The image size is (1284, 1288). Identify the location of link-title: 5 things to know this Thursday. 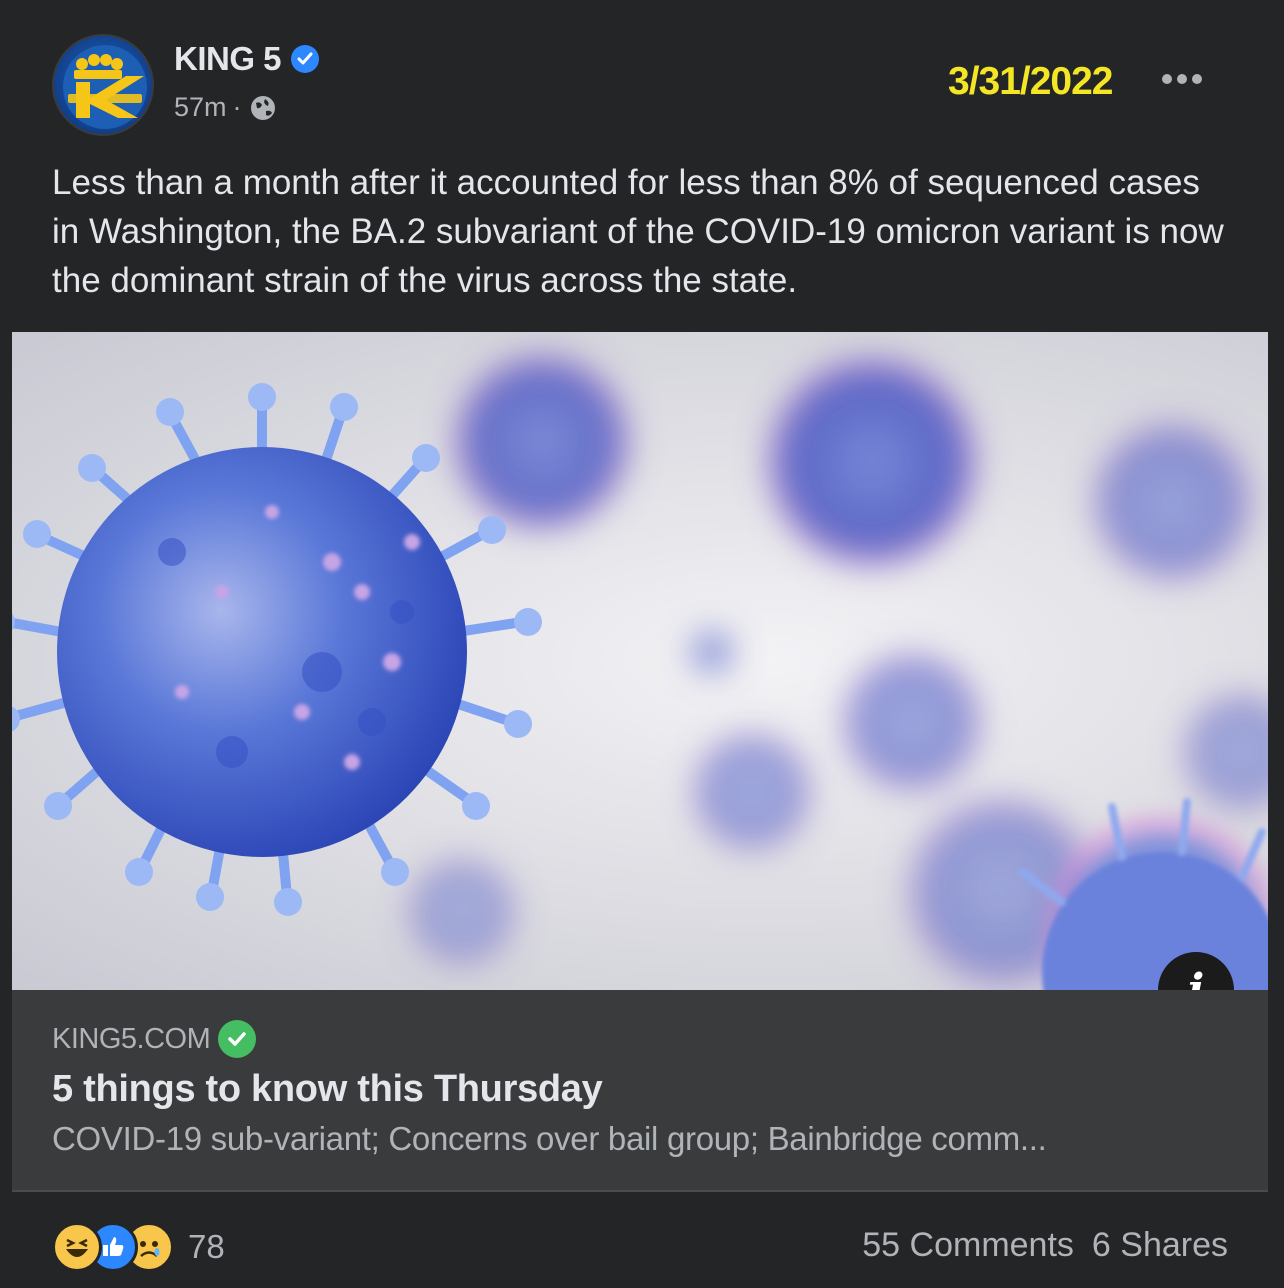
(327, 1089).